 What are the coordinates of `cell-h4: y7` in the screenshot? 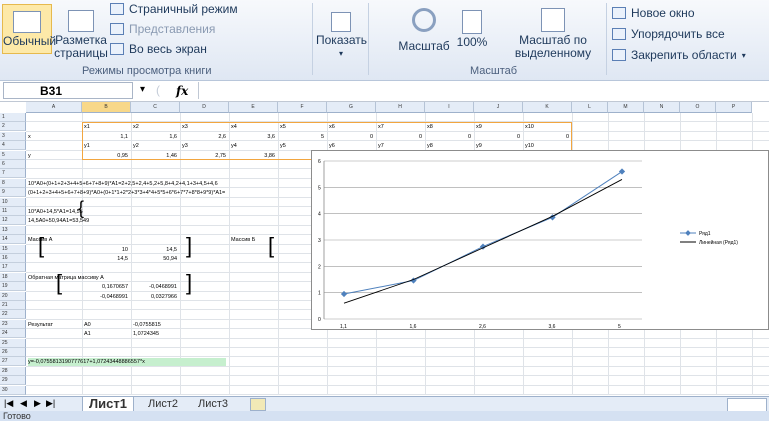 It's located at (381, 146).